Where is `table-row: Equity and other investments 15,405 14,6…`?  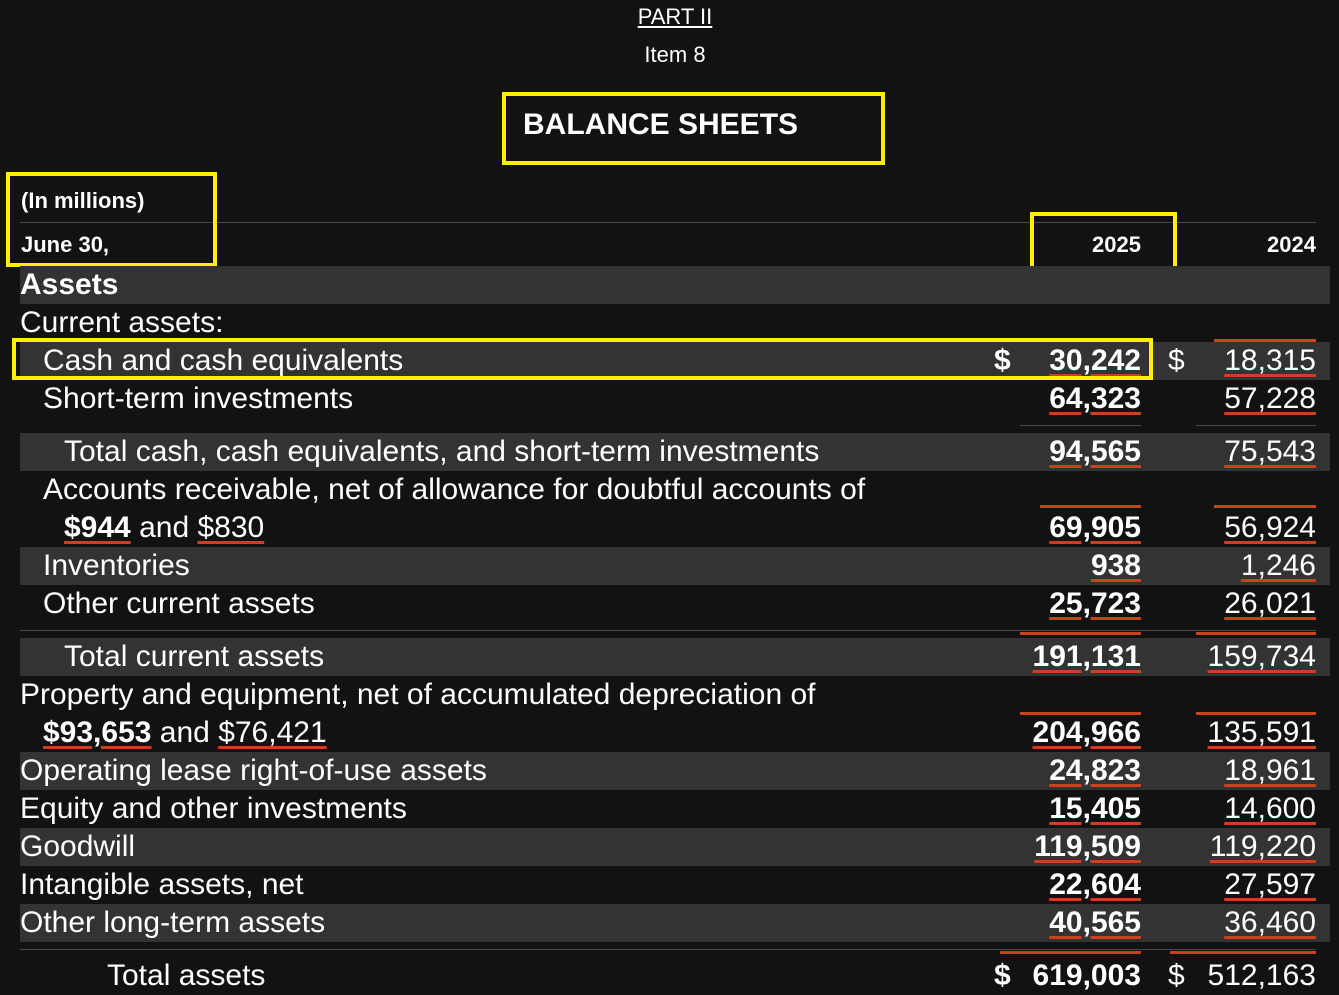 table-row: Equity and other investments 15,405 14,6… is located at coordinates (675, 809).